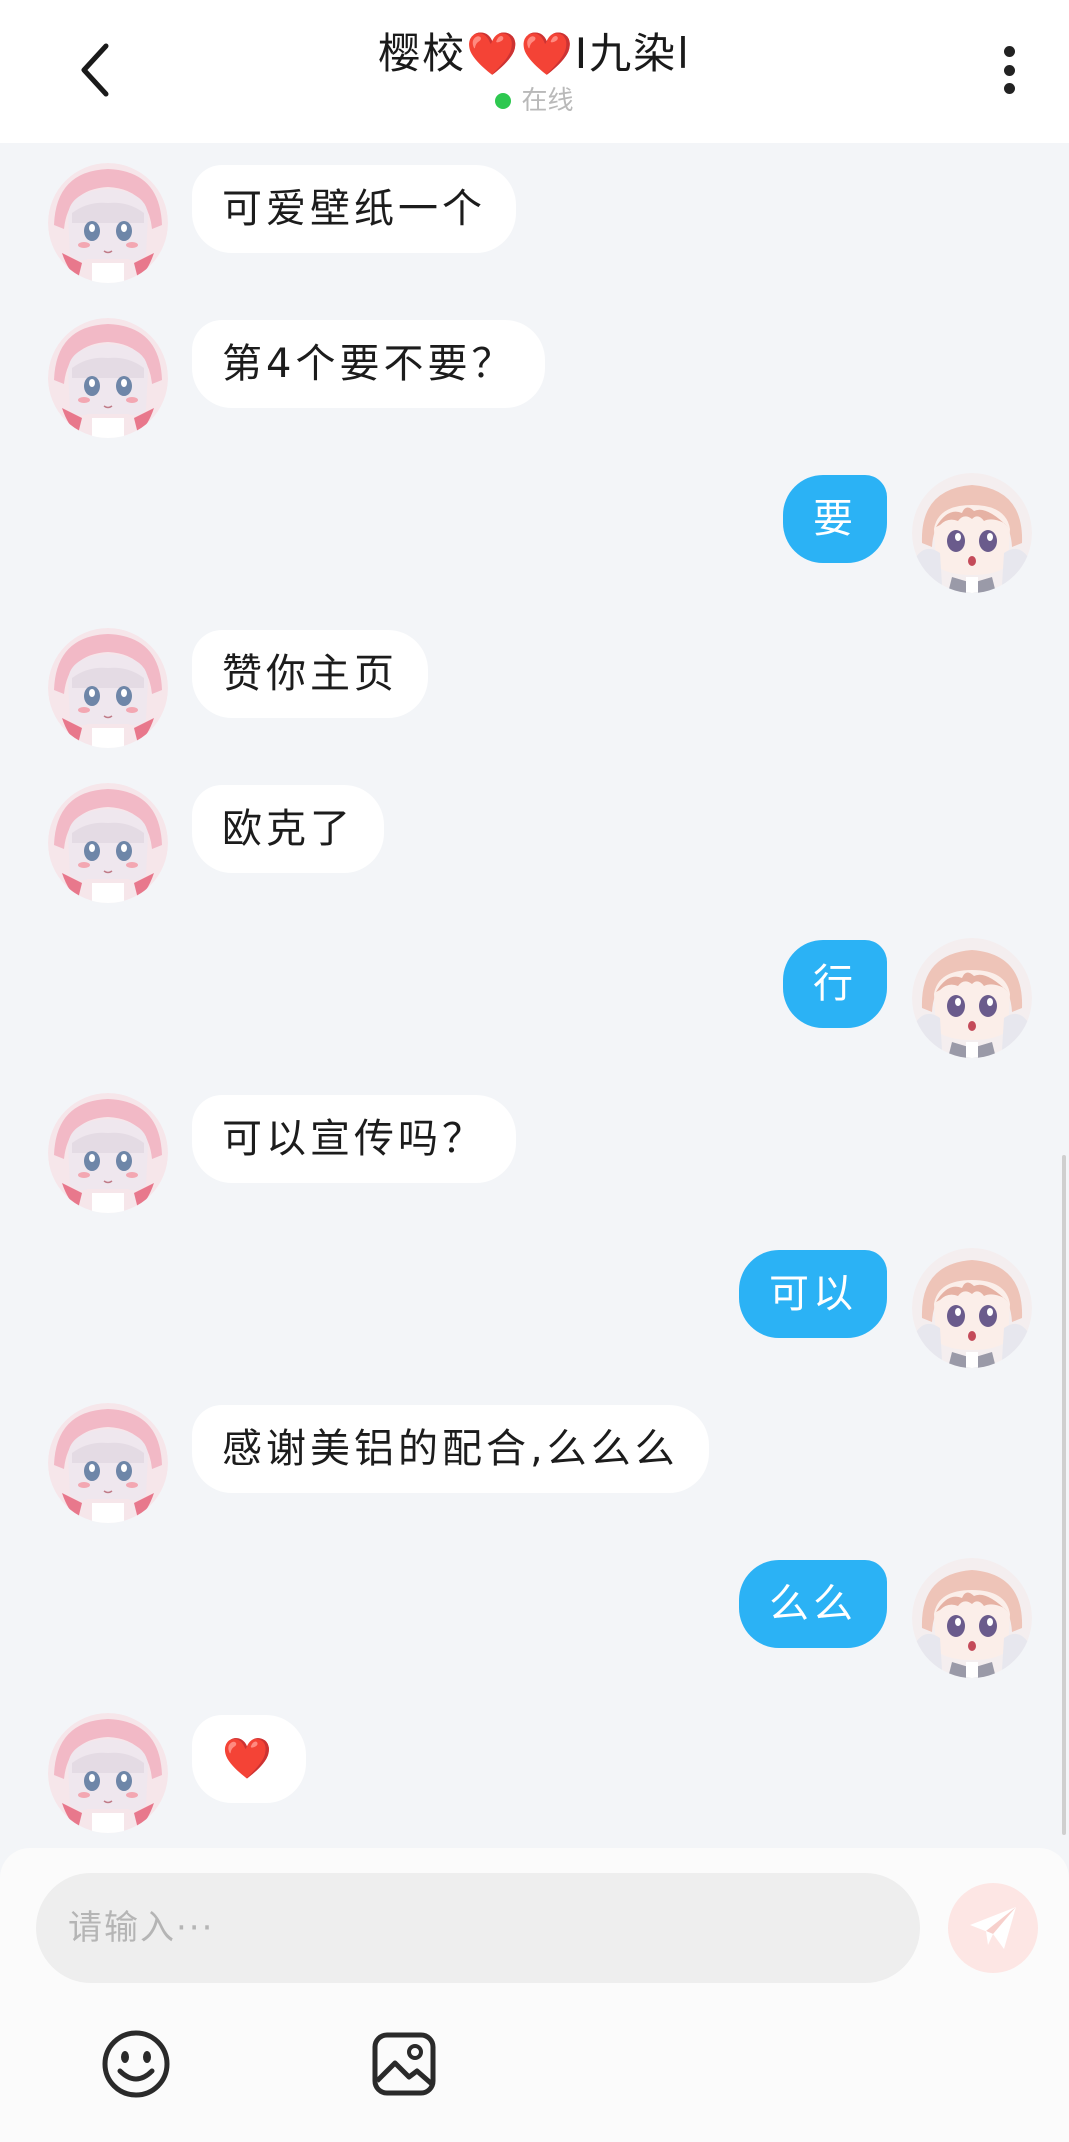 This screenshot has height=2142, width=1069. I want to click on send-button, so click(993, 1928).